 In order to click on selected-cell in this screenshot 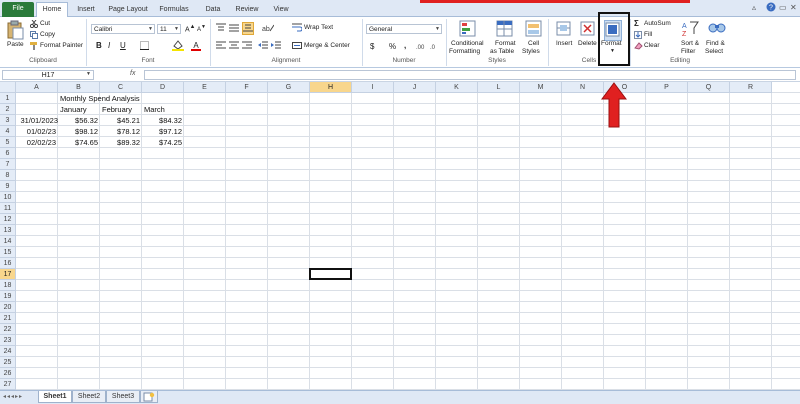, I will do `click(330, 274)`.